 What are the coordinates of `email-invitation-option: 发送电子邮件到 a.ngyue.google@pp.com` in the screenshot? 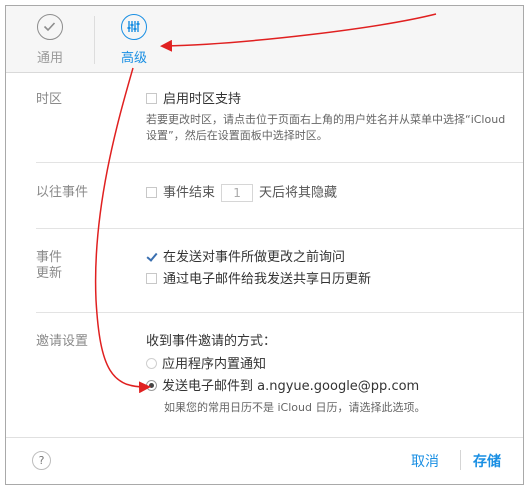 It's located at (282, 387).